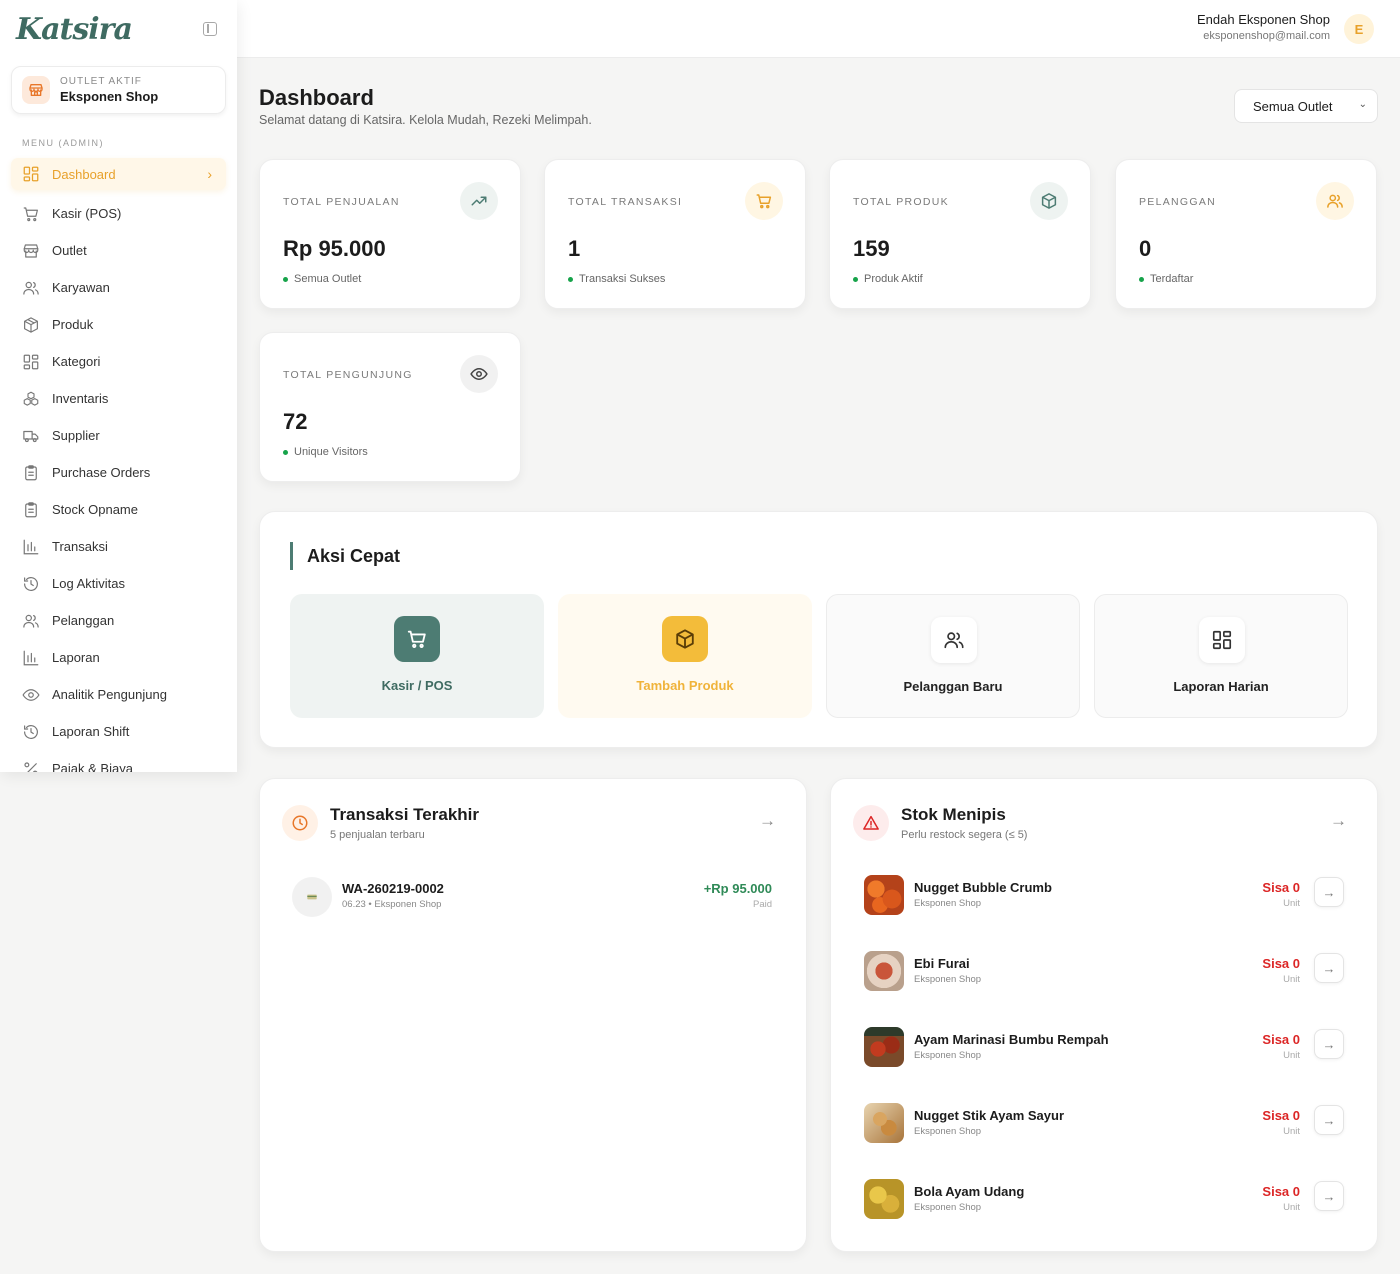 The image size is (1400, 1274). What do you see at coordinates (479, 374) in the screenshot?
I see `eye-icon` at bounding box center [479, 374].